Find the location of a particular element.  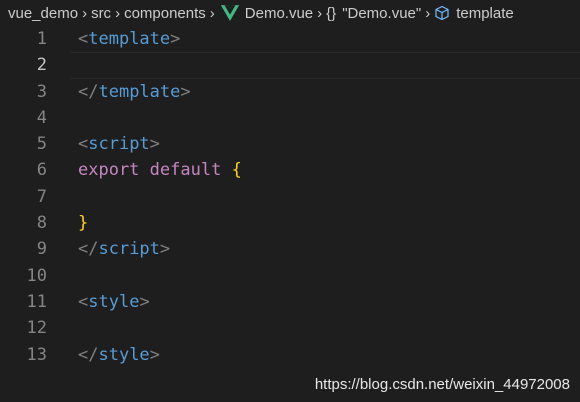

breadcrumb-item-template: template is located at coordinates (474, 13).